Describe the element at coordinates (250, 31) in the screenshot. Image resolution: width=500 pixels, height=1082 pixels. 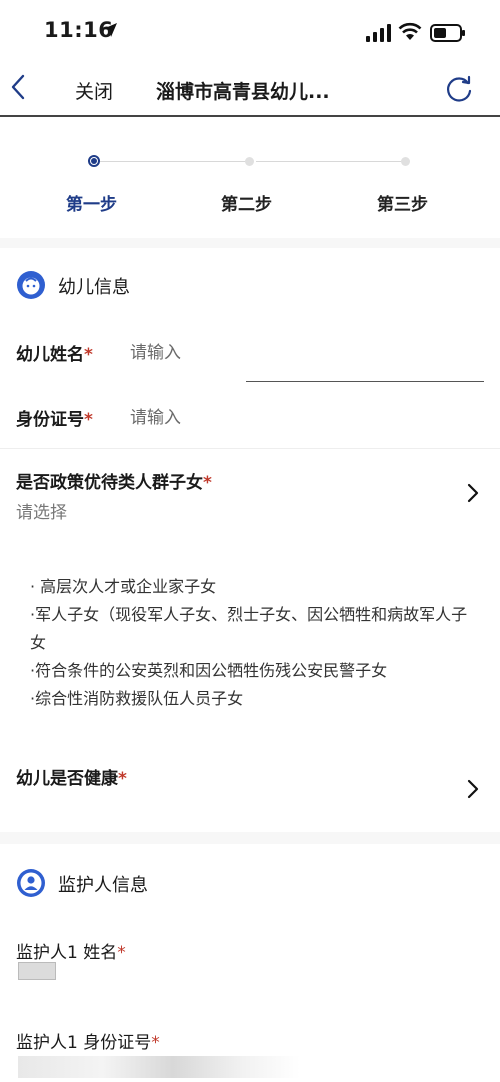
I see `status-bar: 11:16` at that location.